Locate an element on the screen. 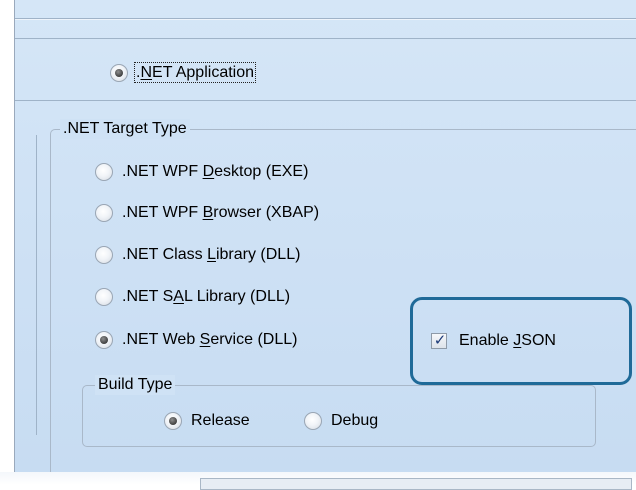 Image resolution: width=636 pixels, height=490 pixels. web-service-post: ervice (DLL) is located at coordinates (254, 339).